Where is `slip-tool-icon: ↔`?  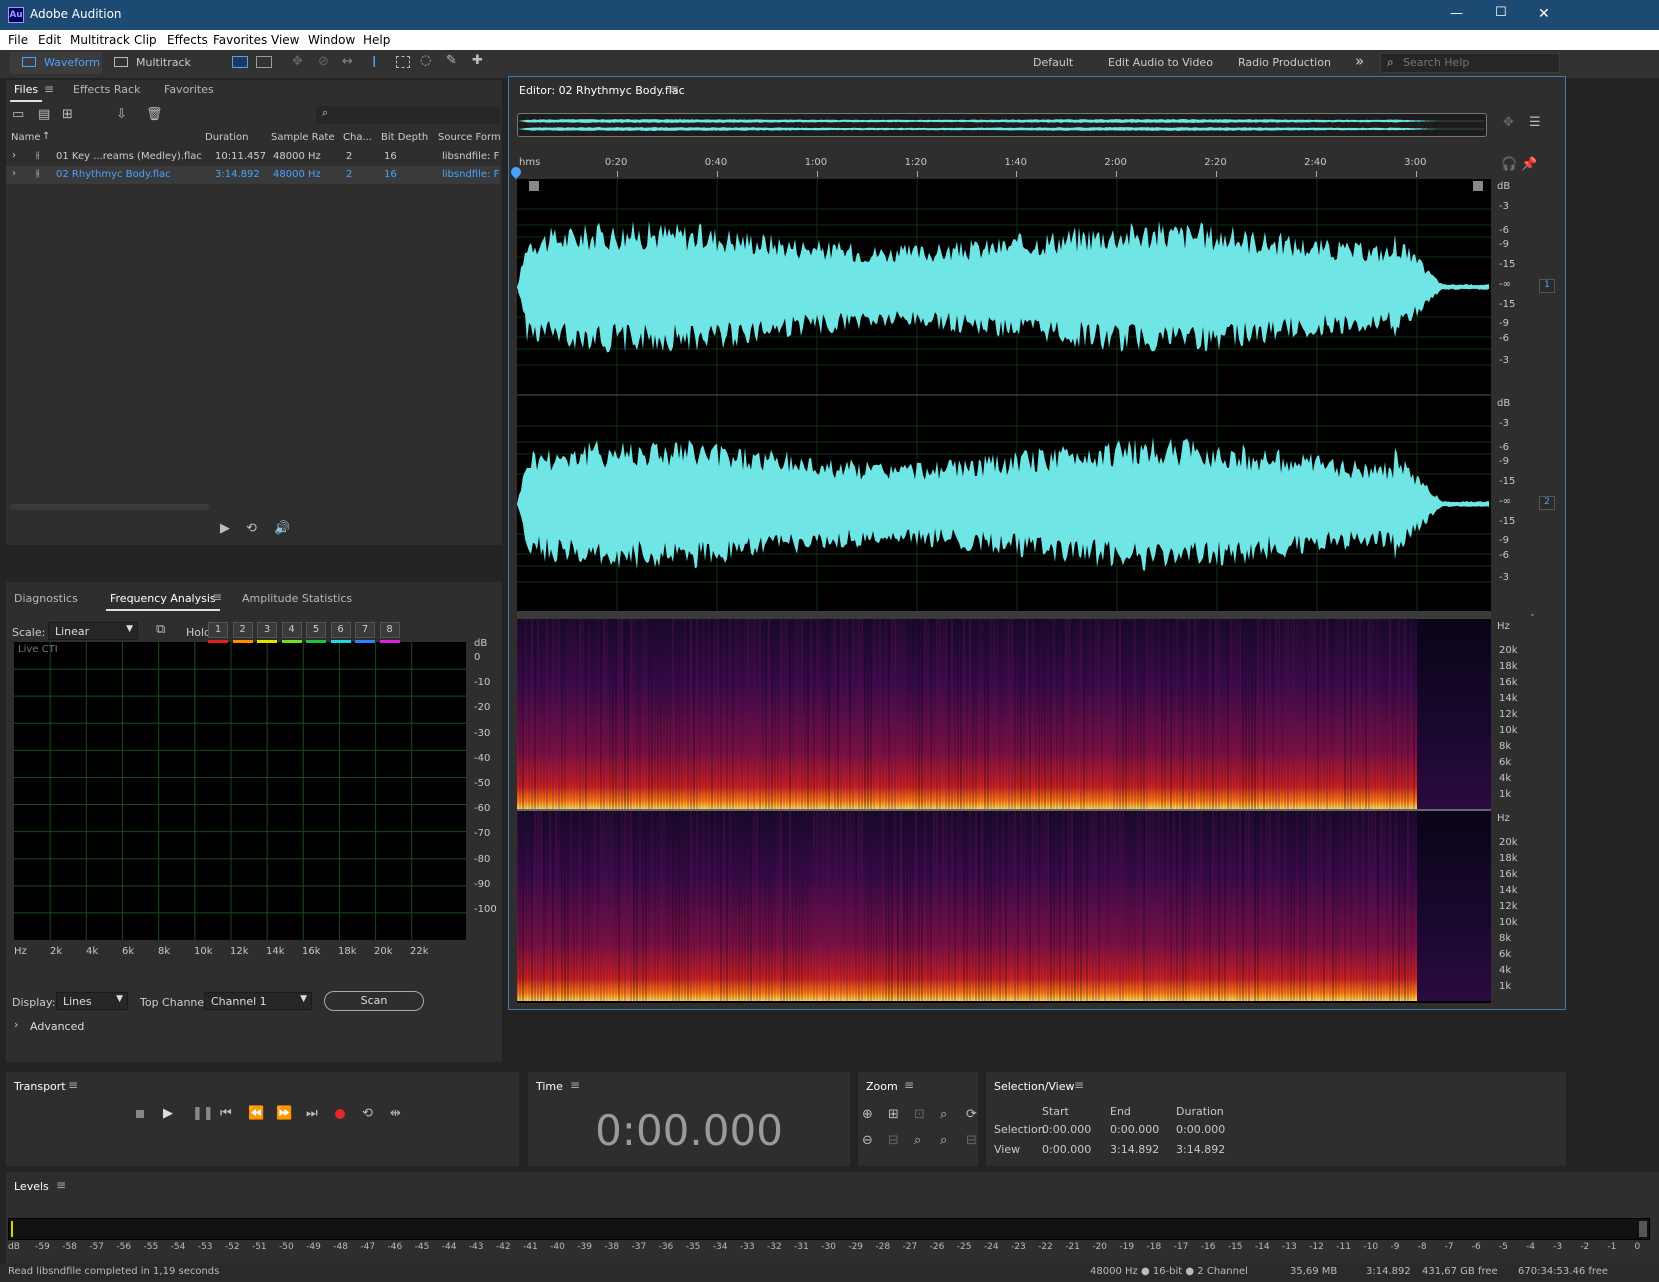 slip-tool-icon: ↔ is located at coordinates (347, 61).